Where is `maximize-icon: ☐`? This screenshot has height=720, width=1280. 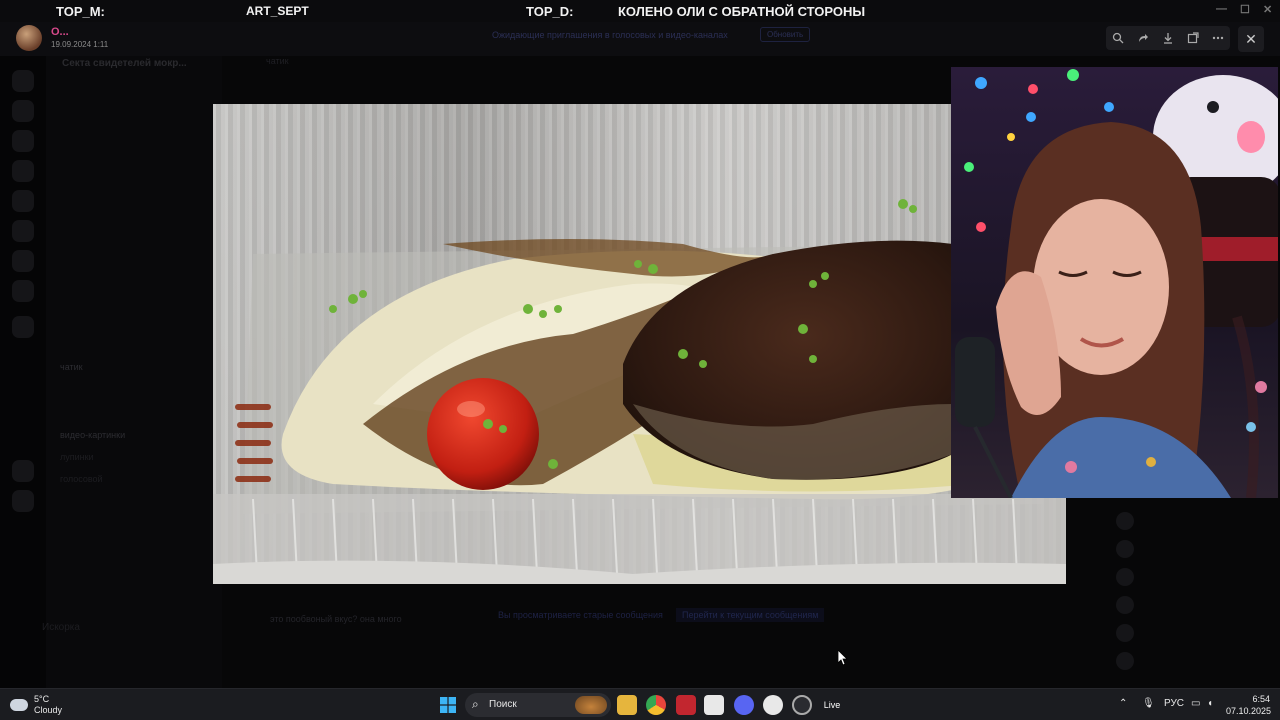 maximize-icon: ☐ is located at coordinates (1245, 9).